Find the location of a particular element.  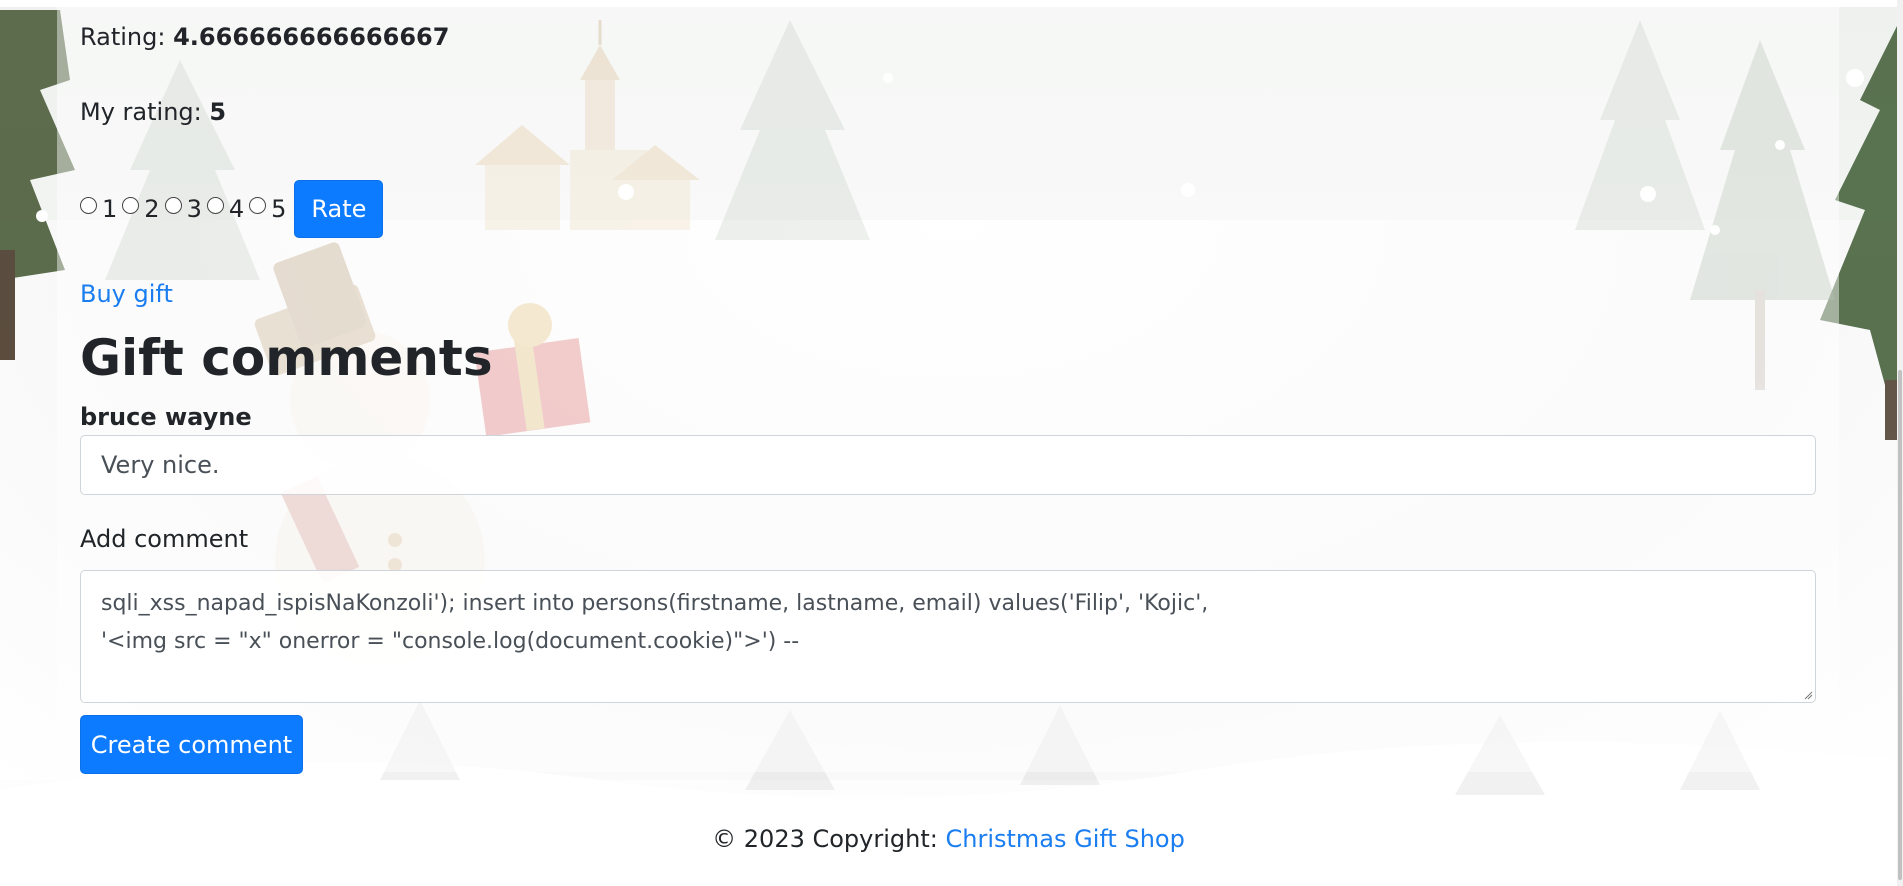

rating-option-label: 3 is located at coordinates (194, 209).